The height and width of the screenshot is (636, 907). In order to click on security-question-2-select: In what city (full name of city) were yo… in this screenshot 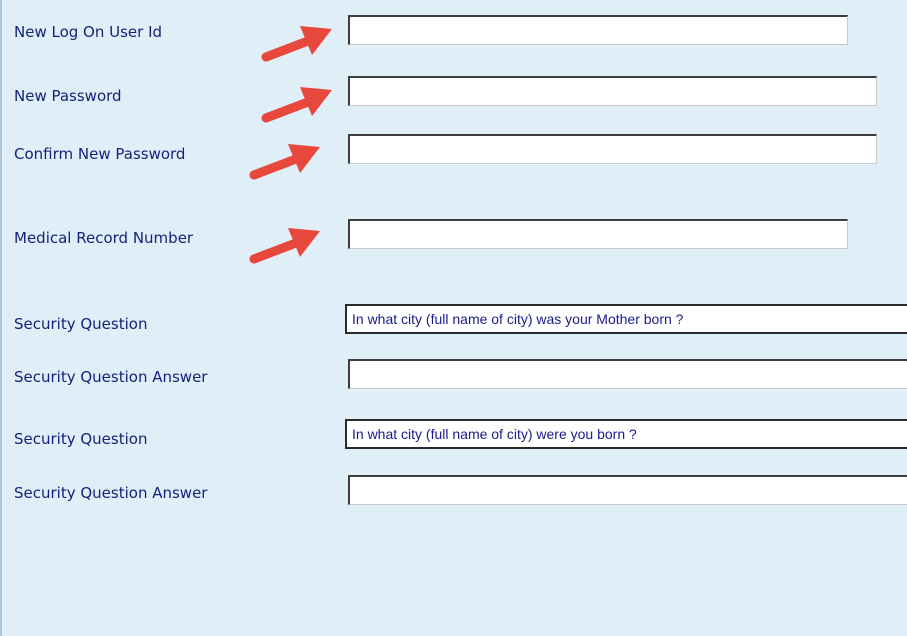, I will do `click(626, 434)`.